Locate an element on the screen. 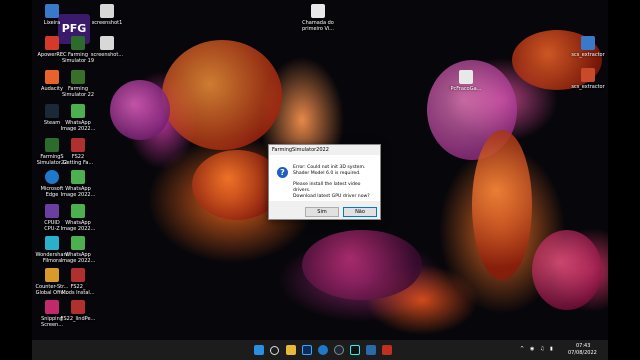  search-icon is located at coordinates (274, 350).